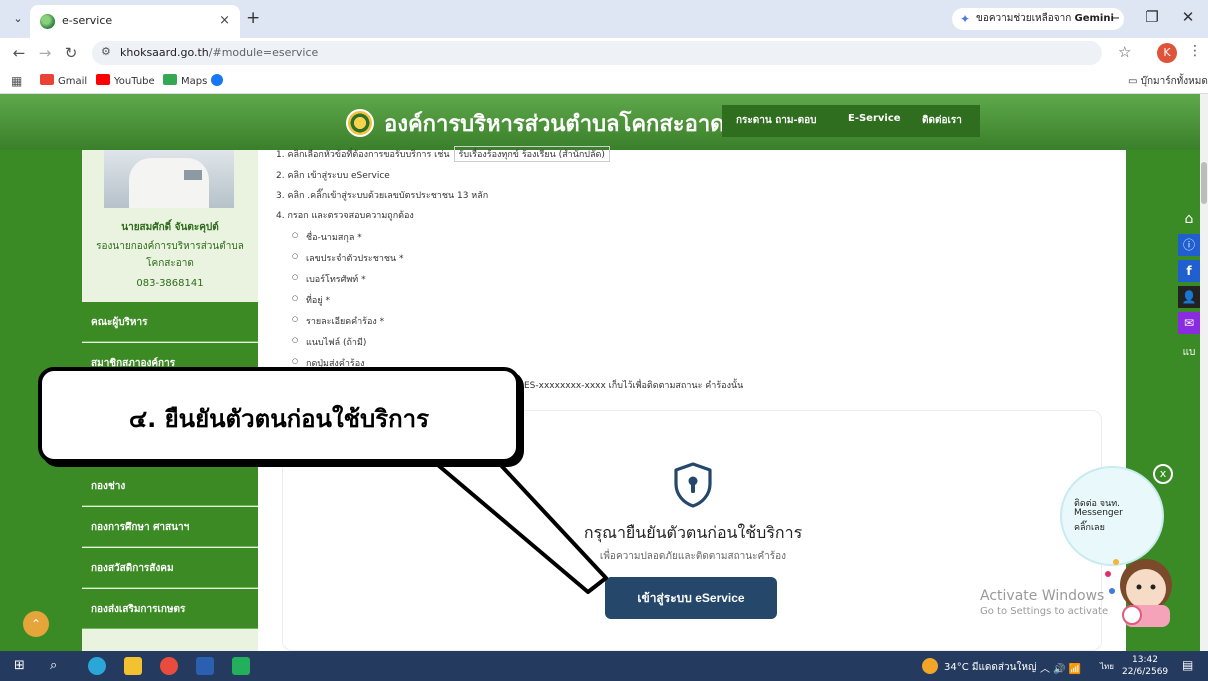 The width and height of the screenshot is (1208, 681). Describe the element at coordinates (1167, 53) in the screenshot. I see `profile-avatar: K` at that location.